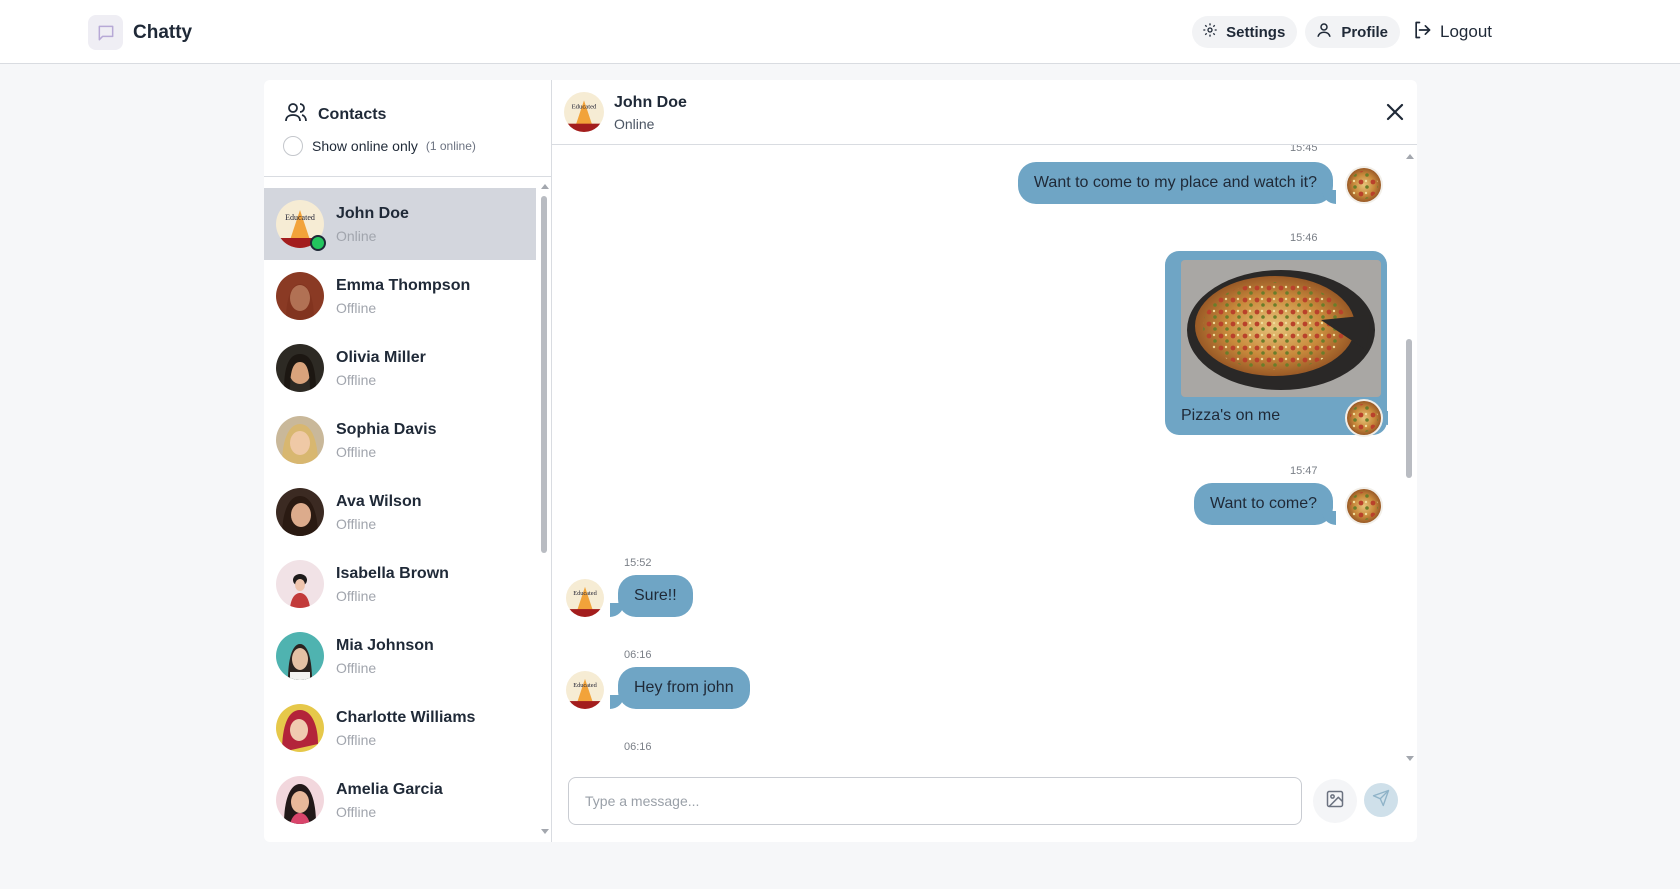 This screenshot has height=889, width=1680. I want to click on contact-name: Ava Wilson, so click(379, 501).